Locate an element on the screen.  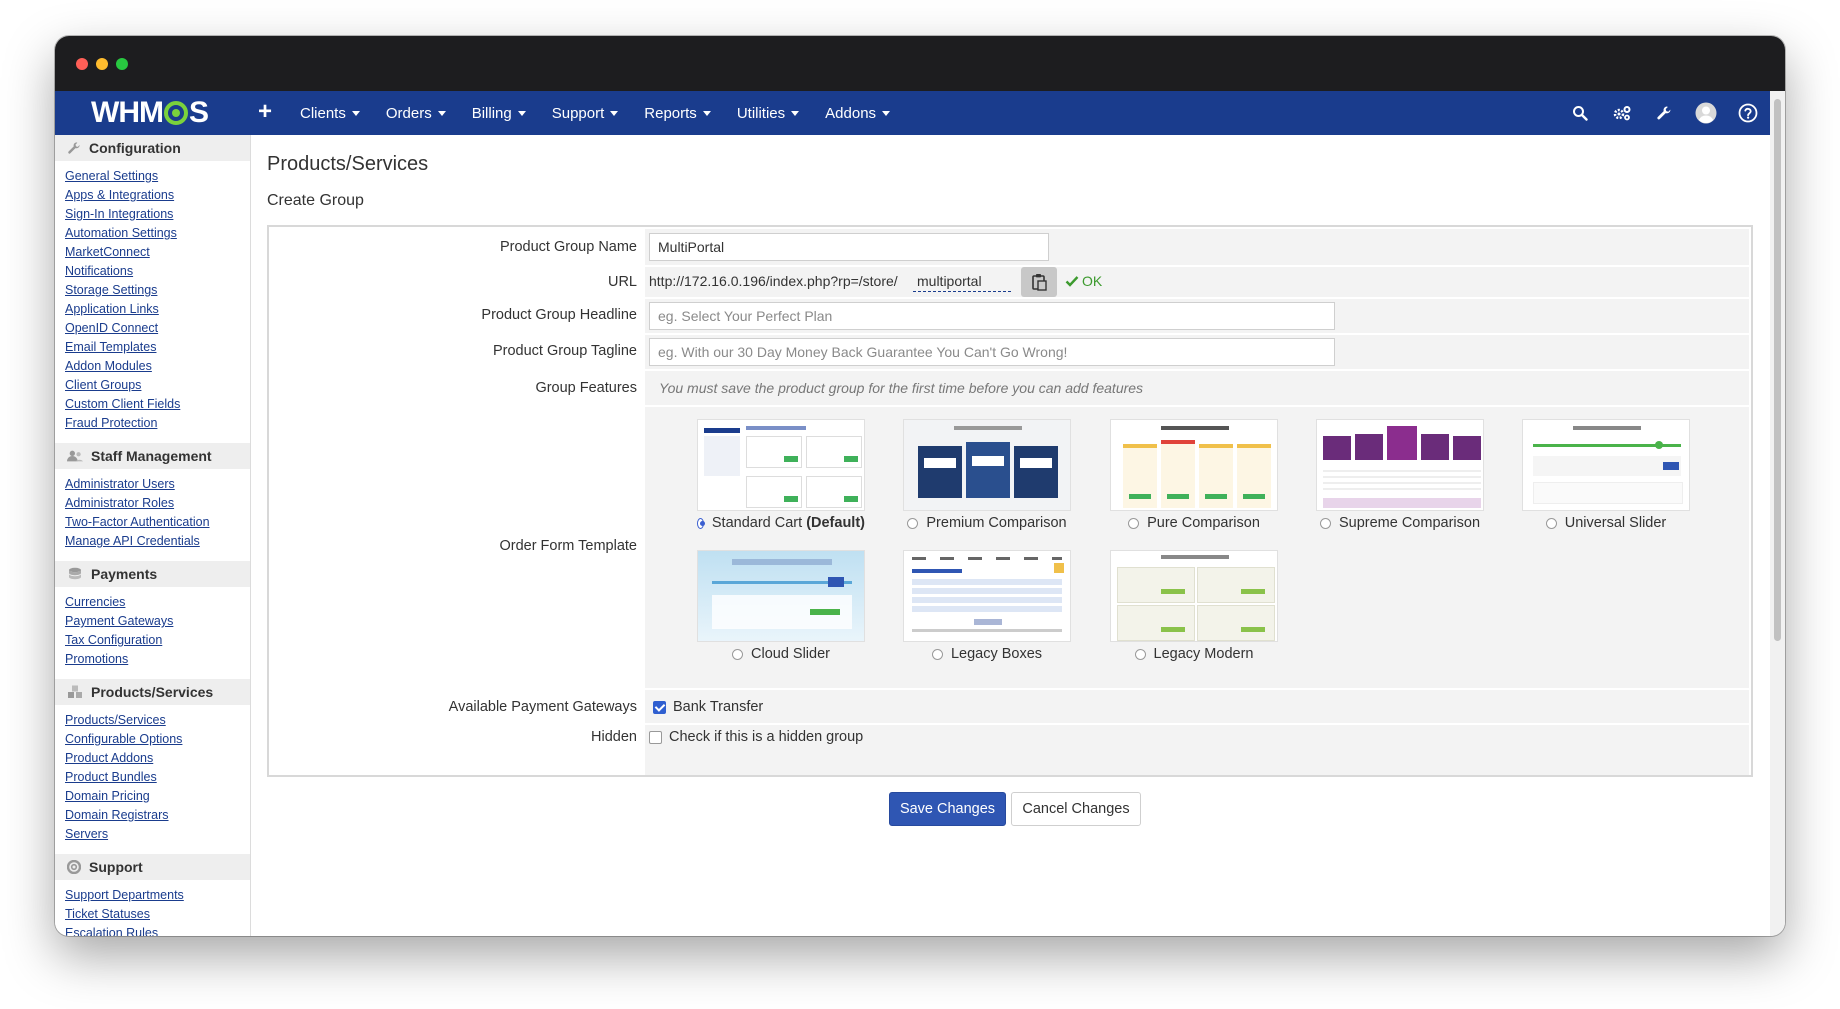
menu-label: Orders is located at coordinates (408, 113).